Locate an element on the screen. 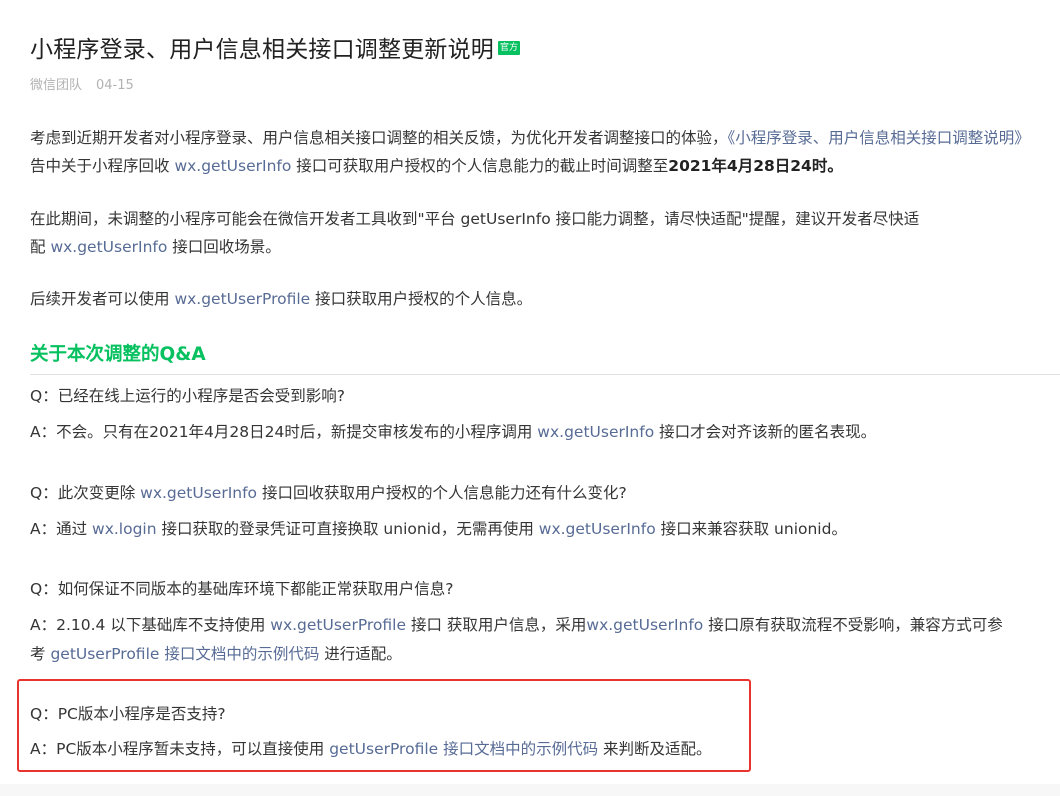 The width and height of the screenshot is (1060, 796). paragraph-text: 接口获取用户授权的个人信息。 is located at coordinates (421, 299).